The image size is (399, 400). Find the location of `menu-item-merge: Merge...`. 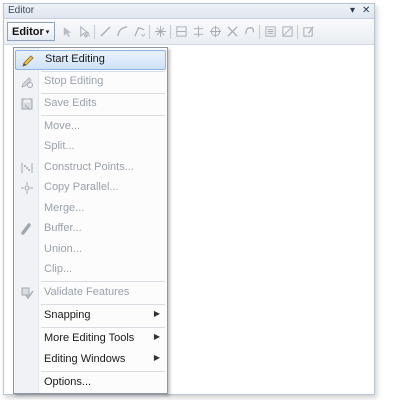

menu-item-merge: Merge... is located at coordinates (90, 209).